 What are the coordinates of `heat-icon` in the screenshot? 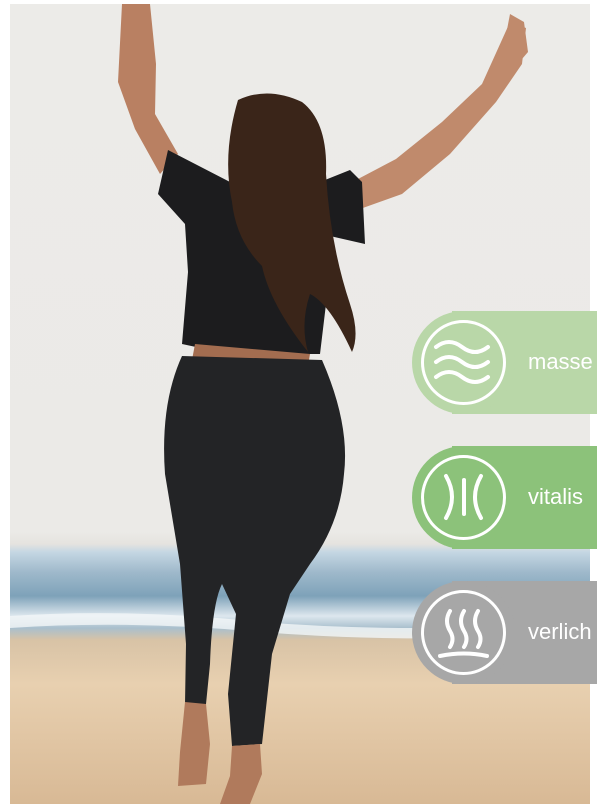 It's located at (463, 632).